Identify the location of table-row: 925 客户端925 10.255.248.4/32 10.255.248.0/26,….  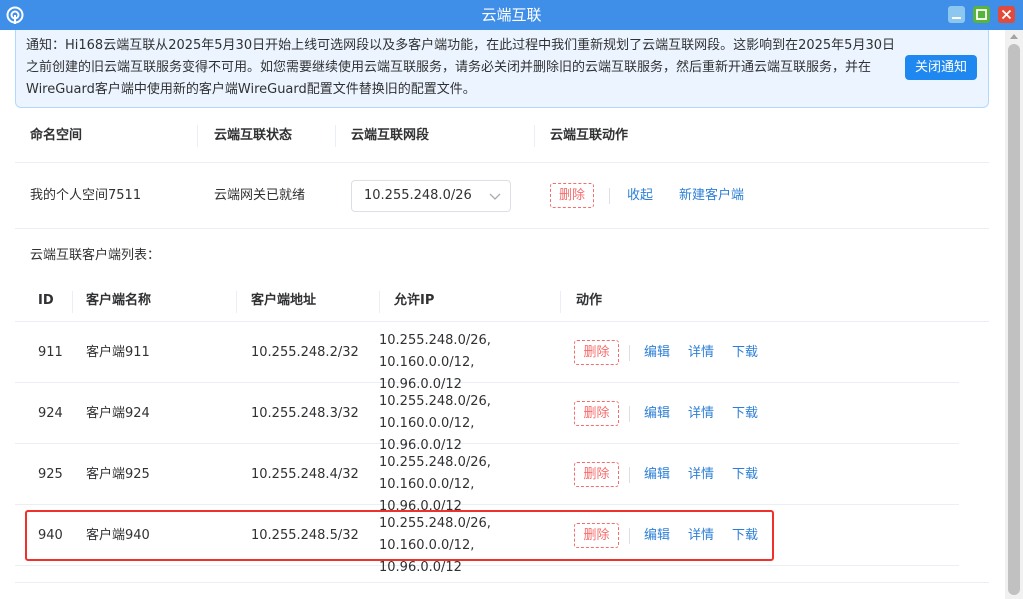
(487, 479).